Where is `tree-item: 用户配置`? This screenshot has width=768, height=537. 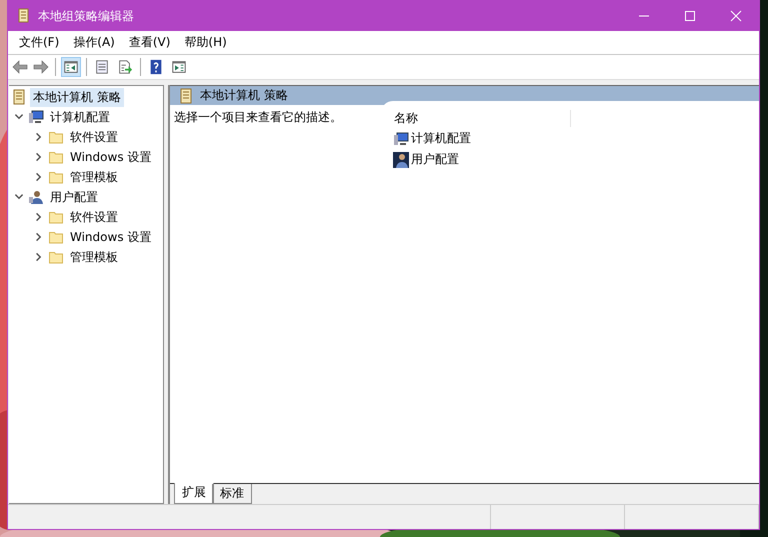
tree-item: 用户配置 is located at coordinates (74, 197).